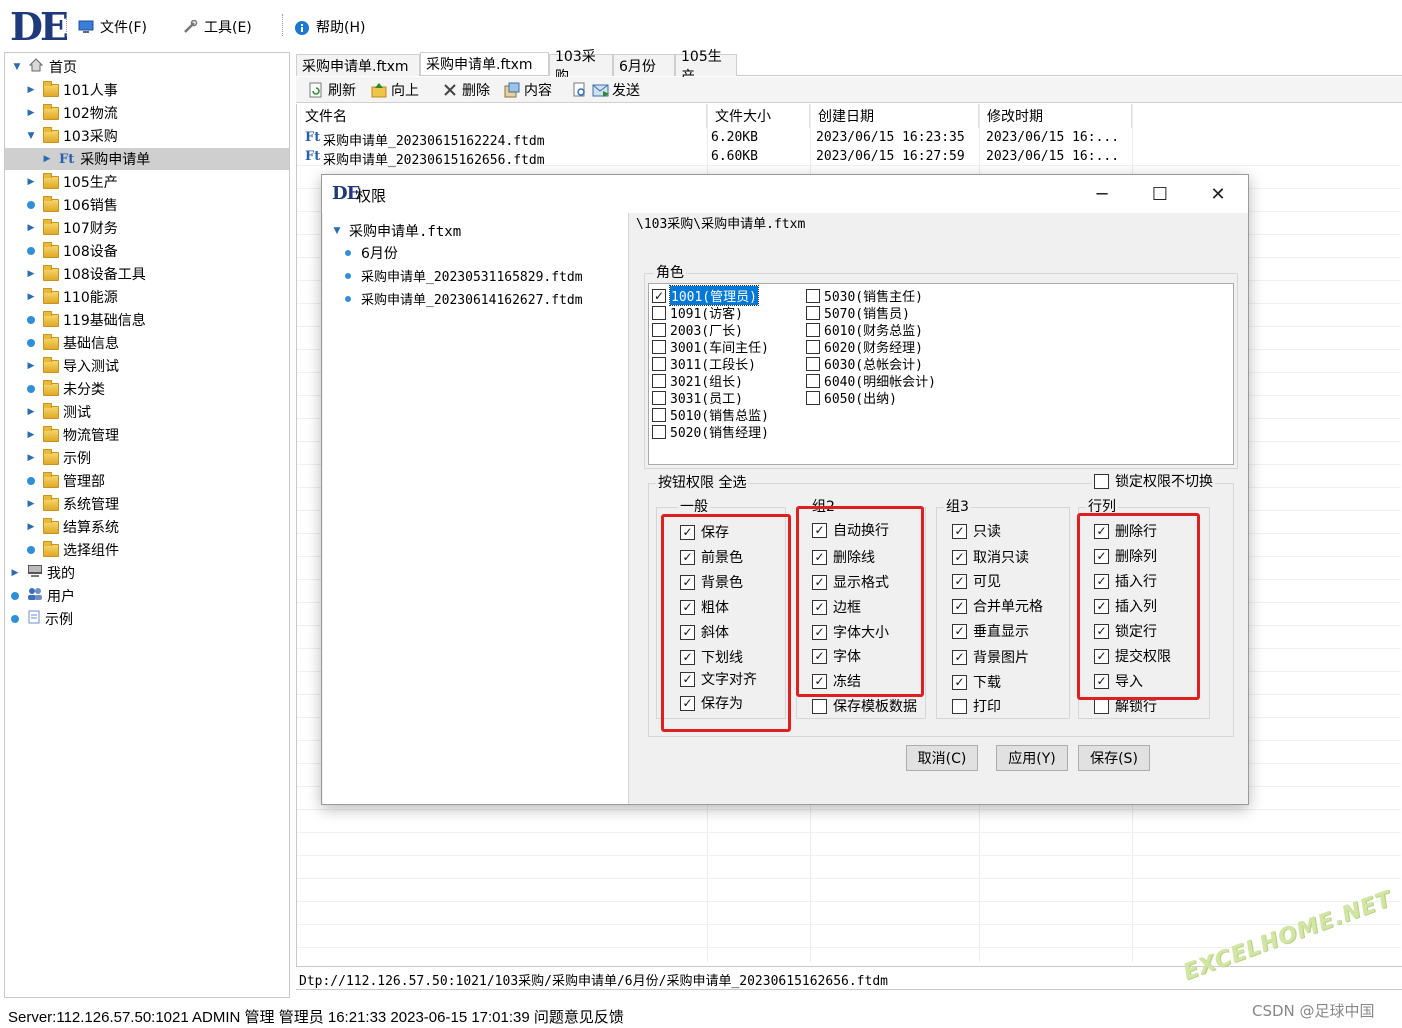  I want to click on minimize-button: ─, so click(1102, 194).